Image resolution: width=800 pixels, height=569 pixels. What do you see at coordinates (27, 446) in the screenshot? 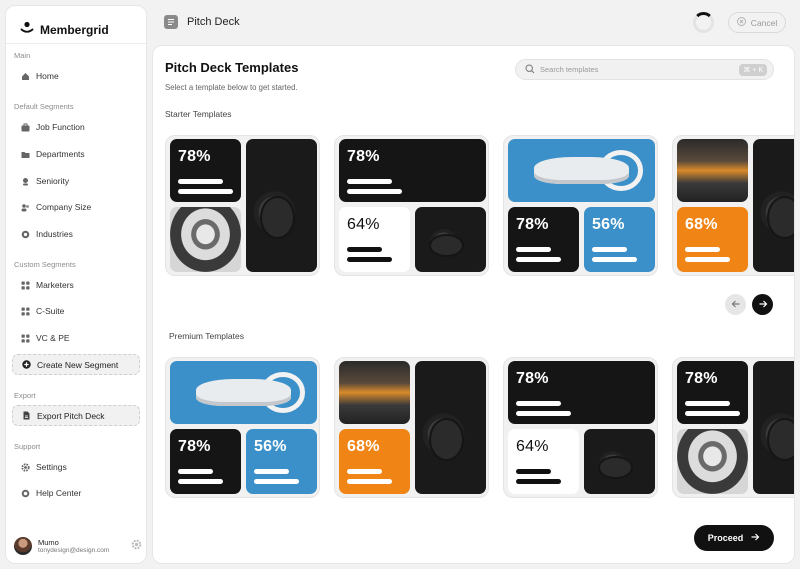
I see `section-label-support: Support` at bounding box center [27, 446].